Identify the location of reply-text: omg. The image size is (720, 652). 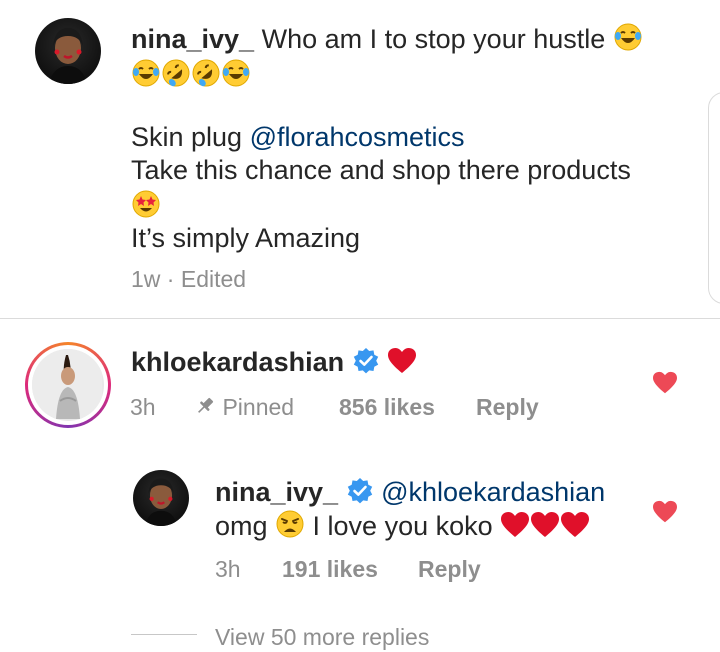
(245, 526).